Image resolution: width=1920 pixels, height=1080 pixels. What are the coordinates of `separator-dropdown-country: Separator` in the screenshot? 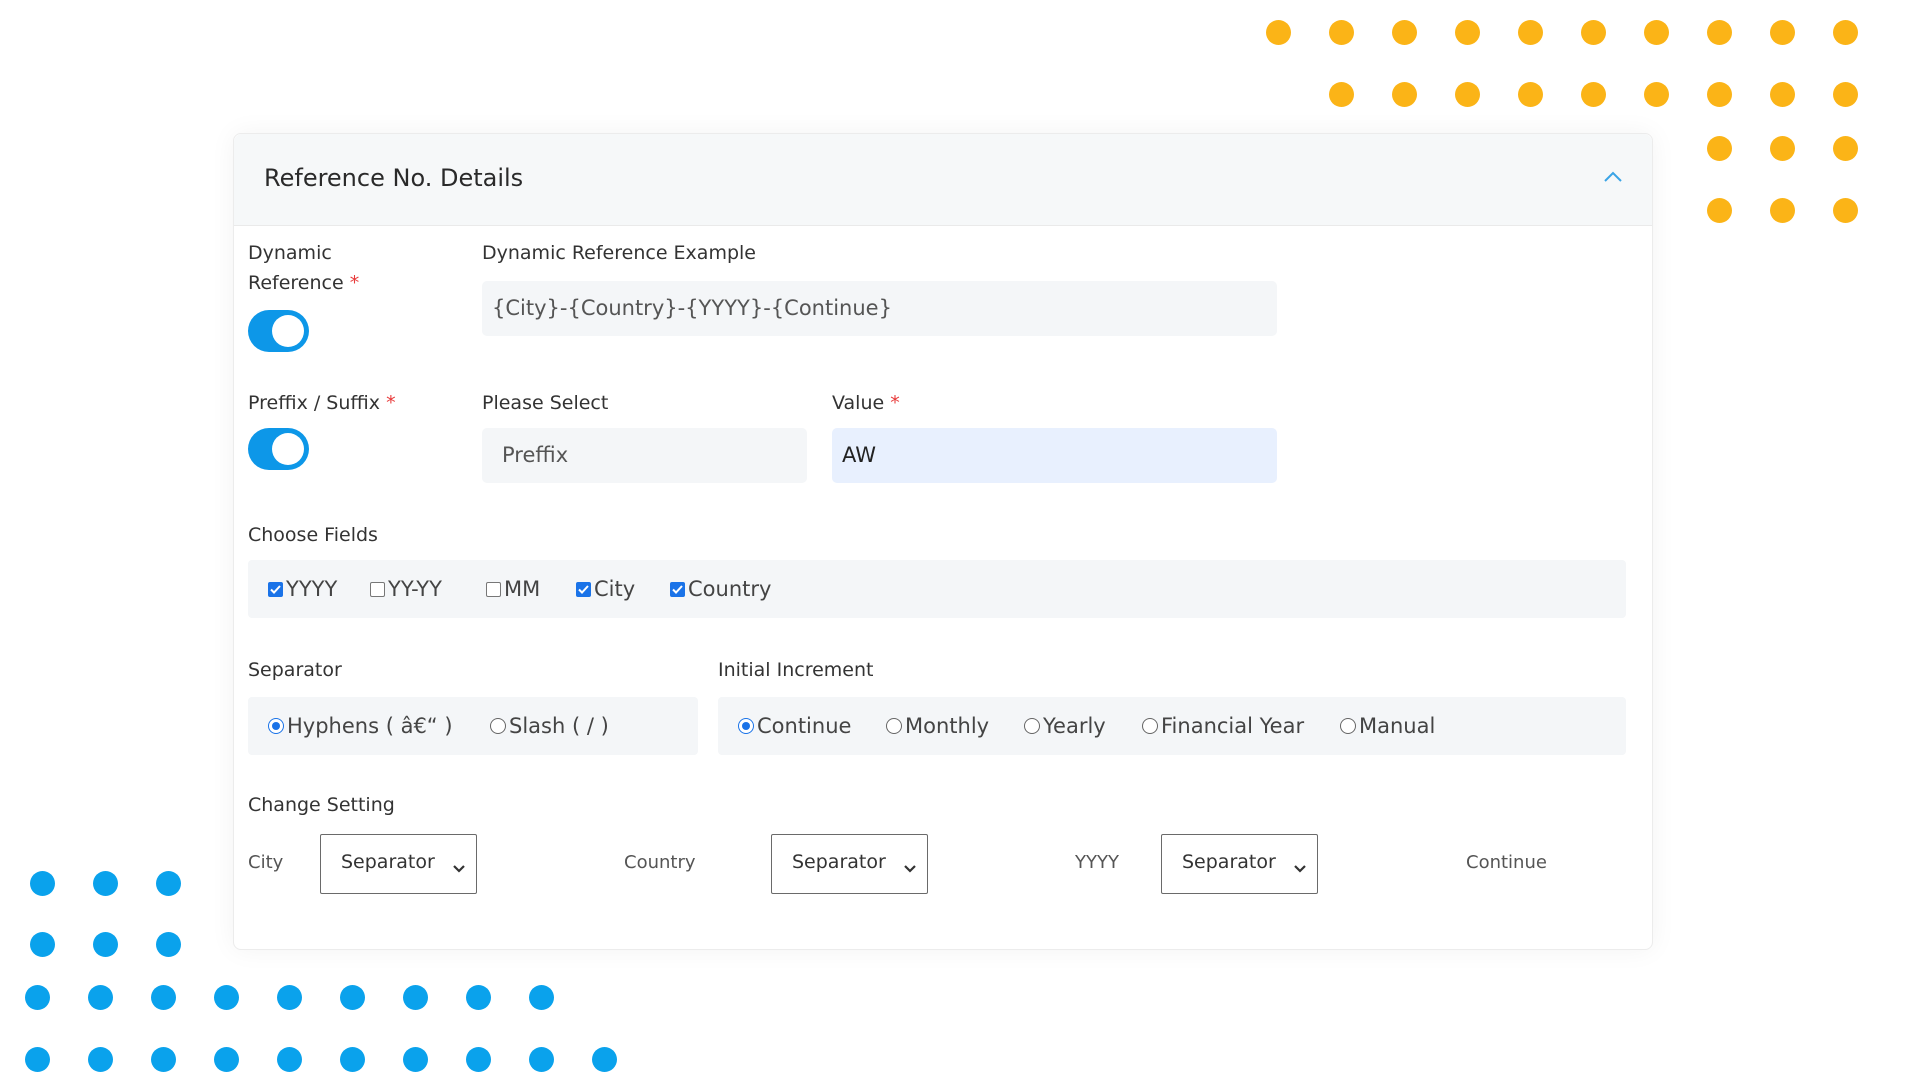 It's located at (849, 864).